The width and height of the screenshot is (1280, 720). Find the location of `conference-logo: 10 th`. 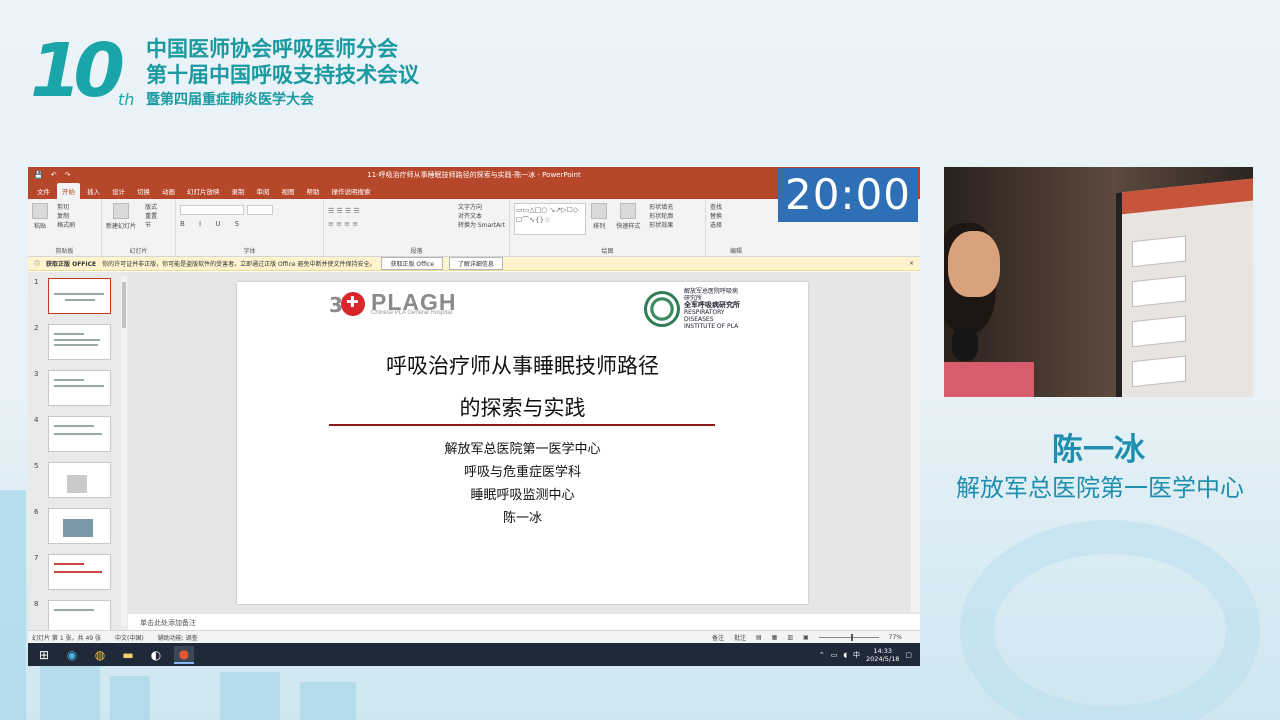

conference-logo: 10 th is located at coordinates (85, 71).